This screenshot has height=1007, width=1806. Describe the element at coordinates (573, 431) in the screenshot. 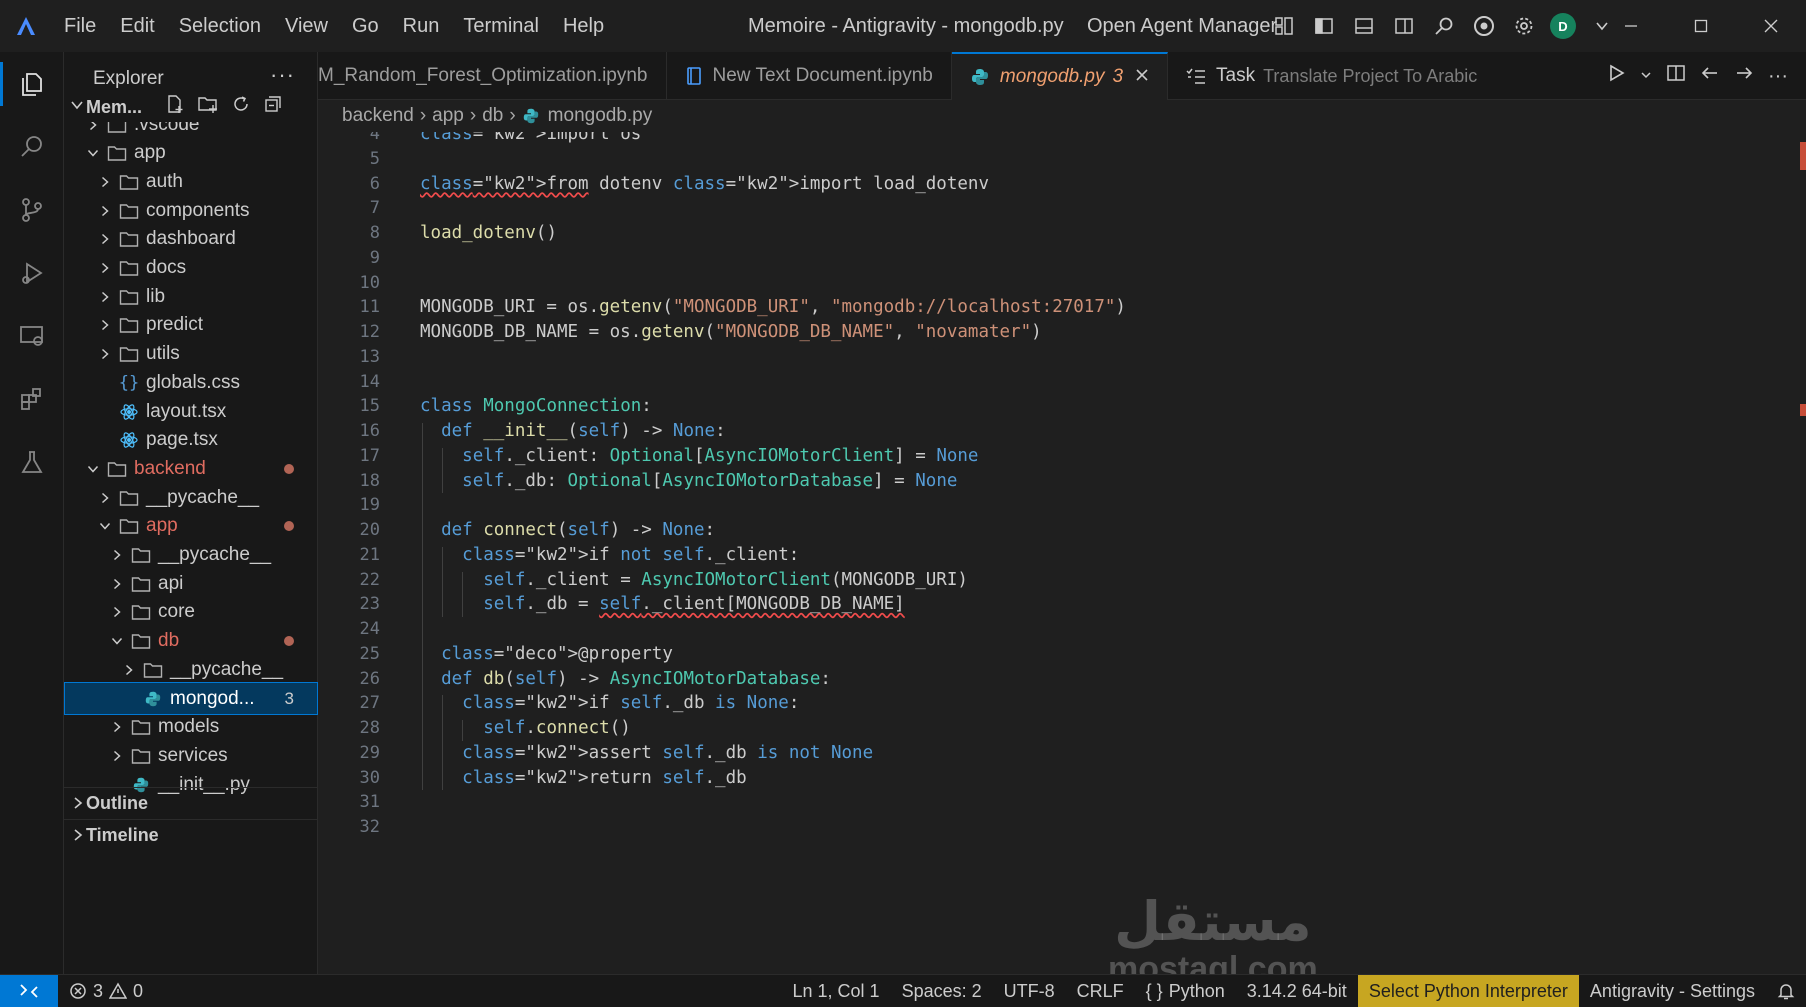

I see `code-line: def __init__(self) -> None:` at that location.